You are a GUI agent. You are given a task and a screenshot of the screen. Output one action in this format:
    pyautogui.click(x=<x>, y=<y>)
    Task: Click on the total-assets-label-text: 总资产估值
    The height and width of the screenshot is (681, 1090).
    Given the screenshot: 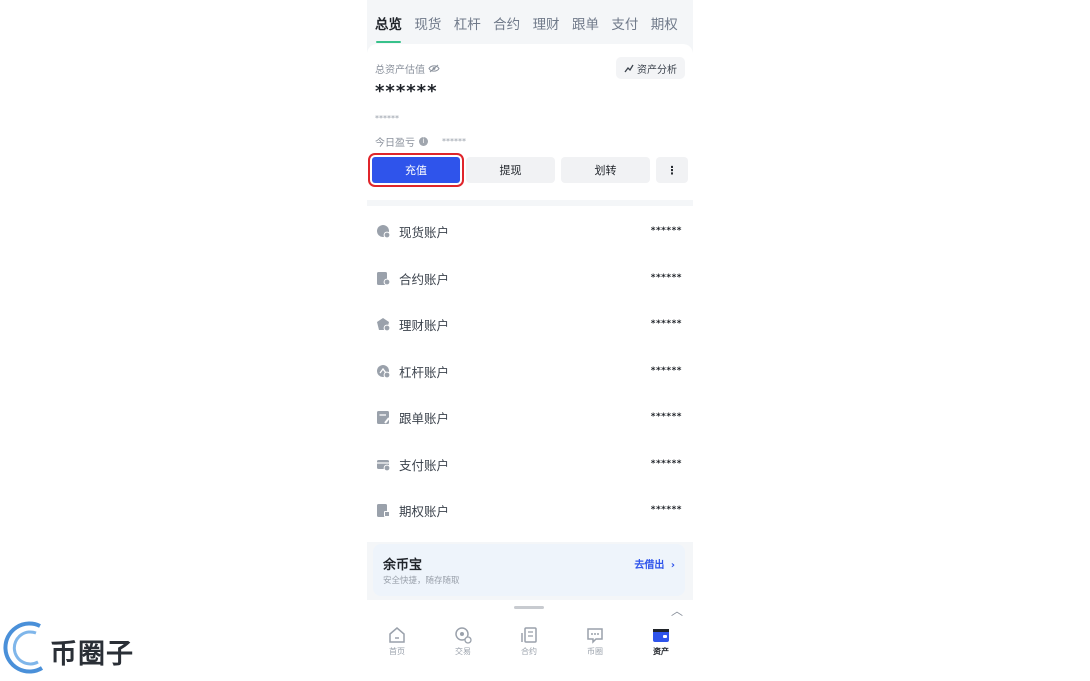 What is the action you would take?
    pyautogui.click(x=400, y=70)
    